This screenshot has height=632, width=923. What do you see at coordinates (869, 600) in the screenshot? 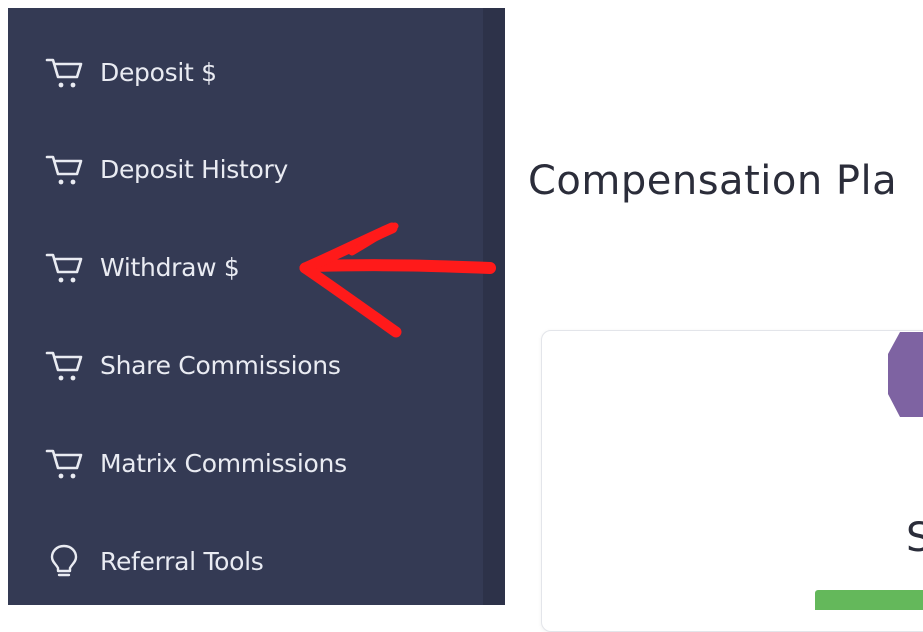
I see `card-action-button` at bounding box center [869, 600].